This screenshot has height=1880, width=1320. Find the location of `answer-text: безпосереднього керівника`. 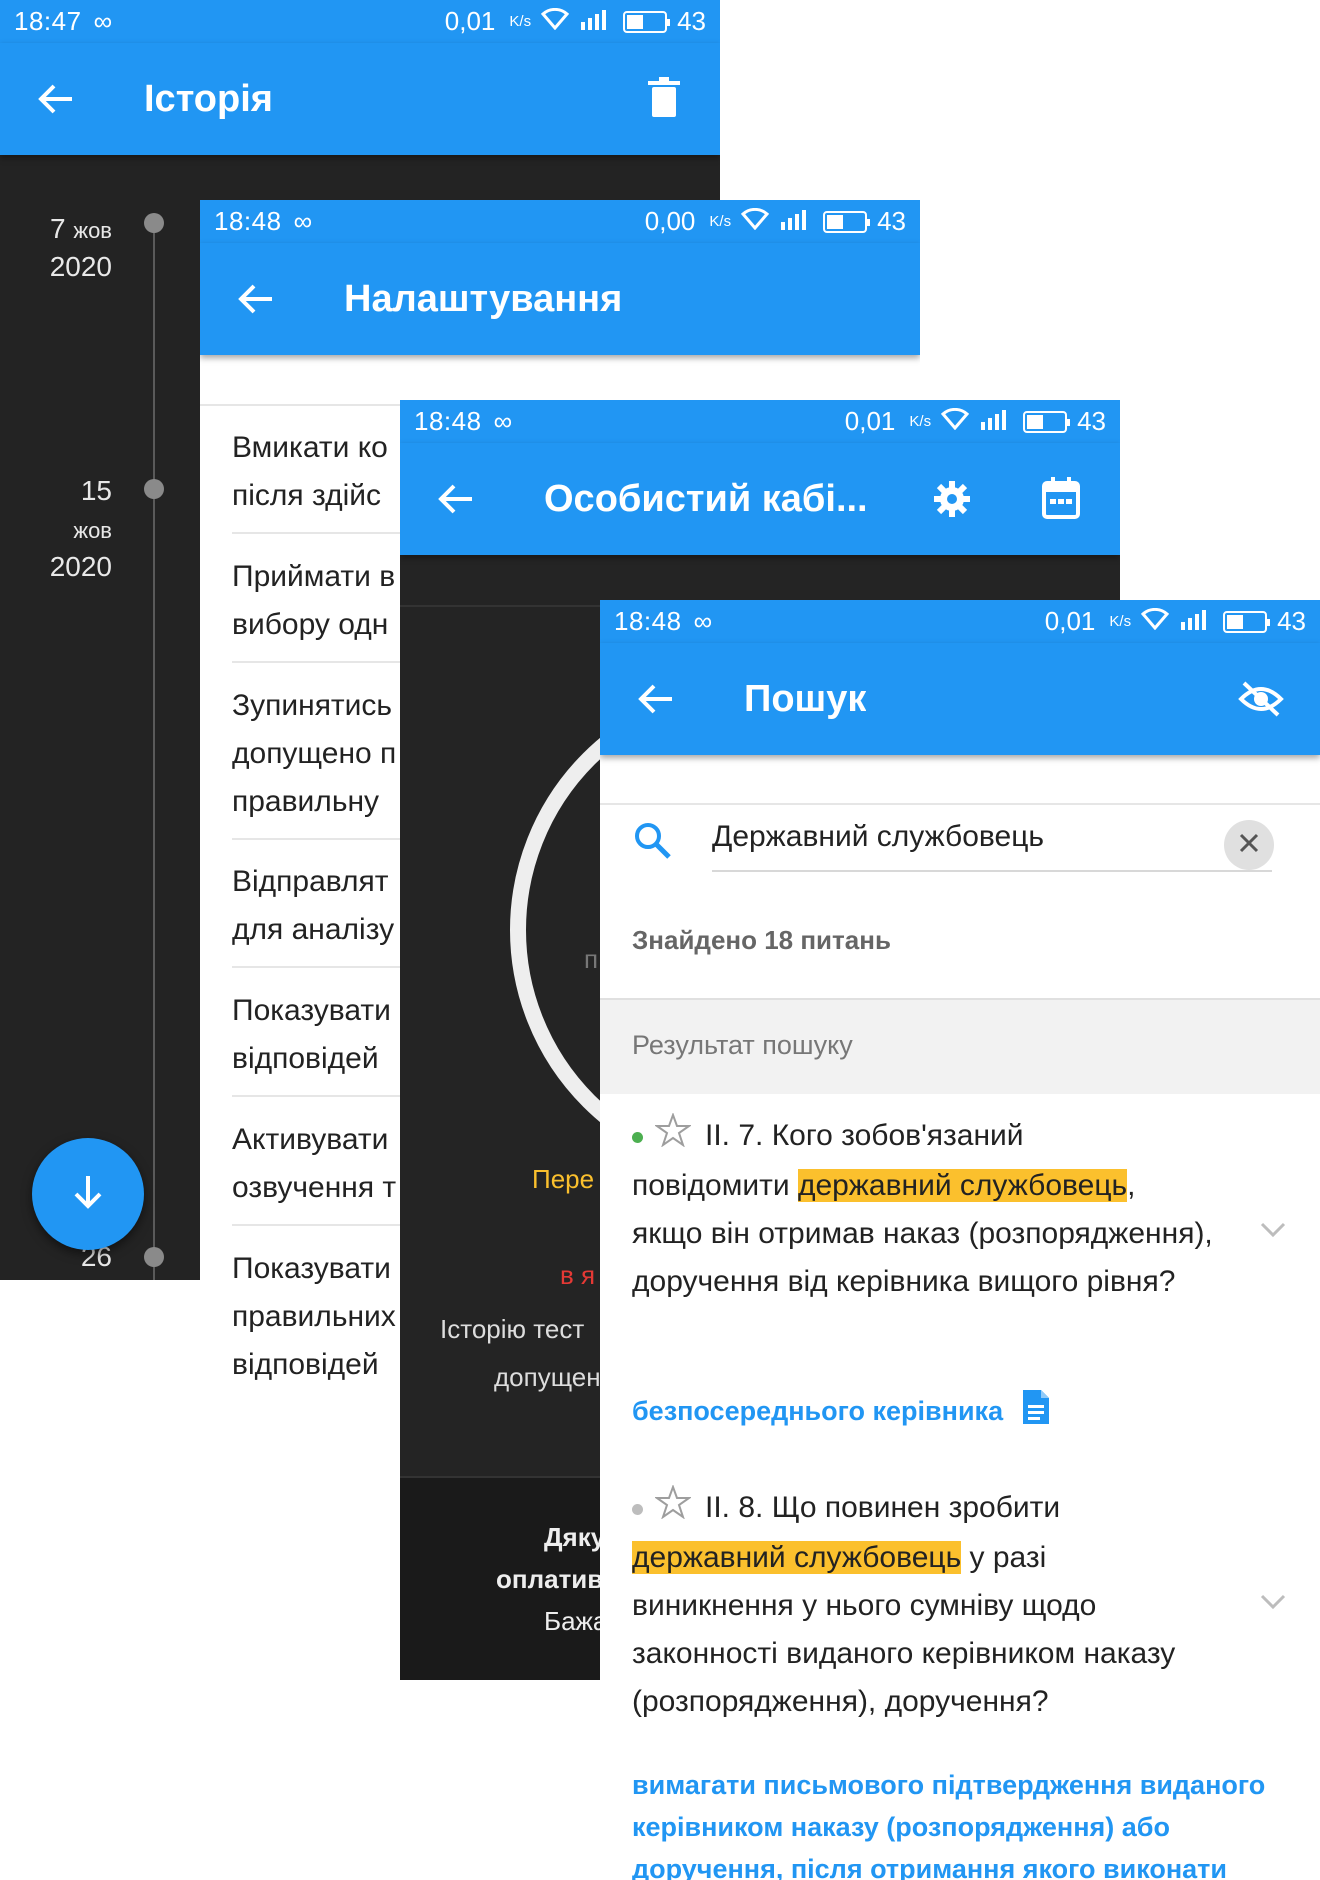

answer-text: безпосереднього керівника is located at coordinates (957, 1413).